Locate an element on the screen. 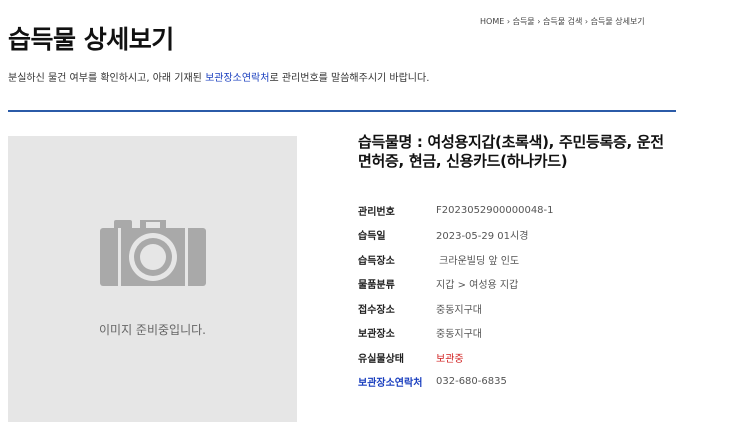 The image size is (743, 422). detail-label: 유실물상태 is located at coordinates (381, 359).